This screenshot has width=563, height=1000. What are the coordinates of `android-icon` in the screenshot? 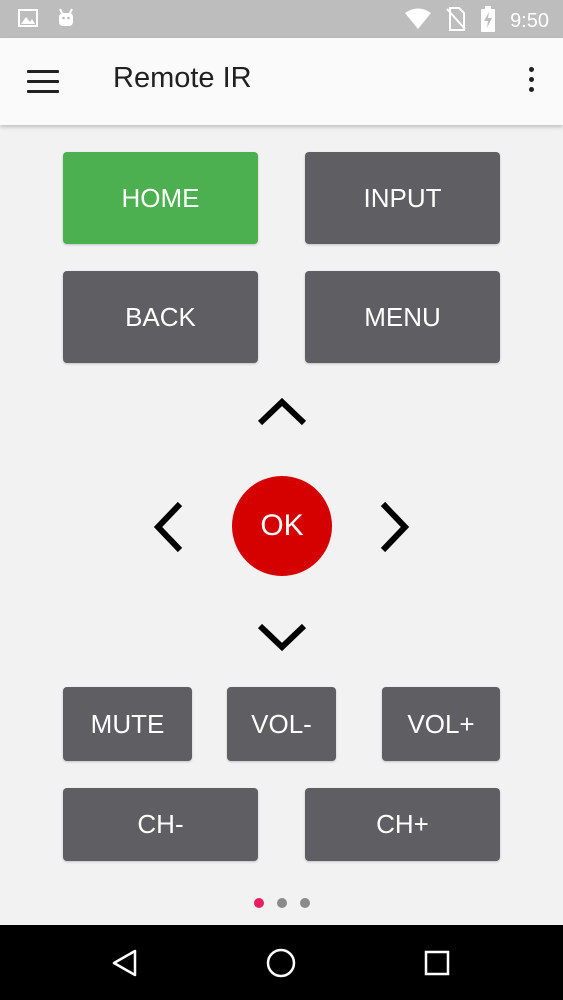 It's located at (66, 20).